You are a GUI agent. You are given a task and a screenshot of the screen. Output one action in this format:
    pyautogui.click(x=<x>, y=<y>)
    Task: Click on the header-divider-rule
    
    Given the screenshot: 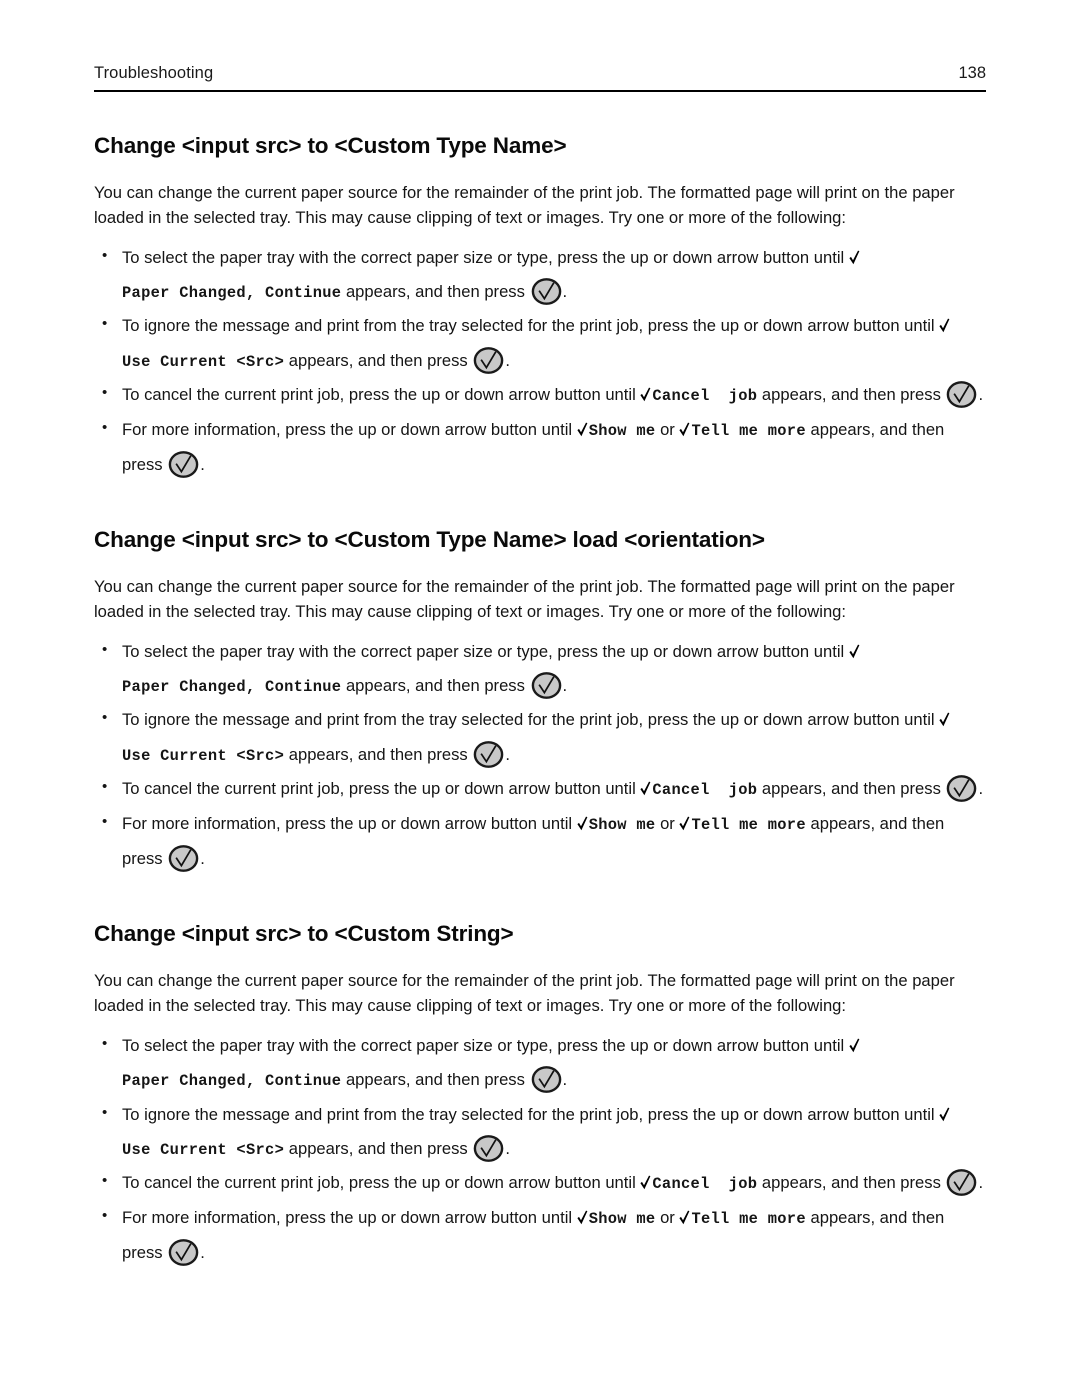 What is the action you would take?
    pyautogui.click(x=540, y=91)
    